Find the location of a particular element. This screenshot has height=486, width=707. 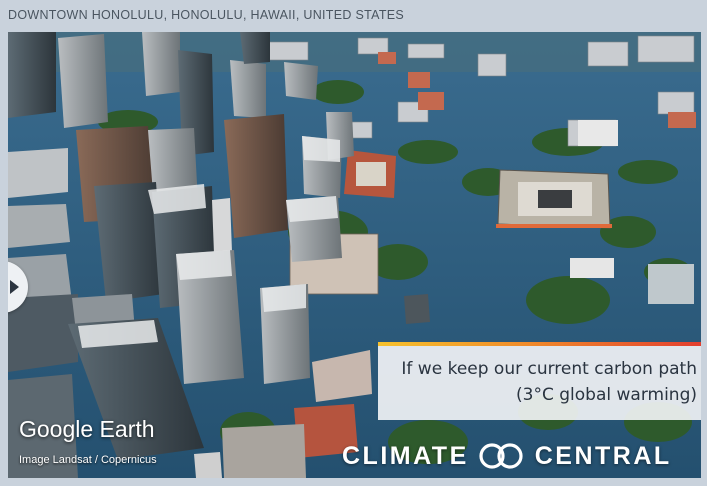

interlocking-circles-icon is located at coordinates (501, 456).